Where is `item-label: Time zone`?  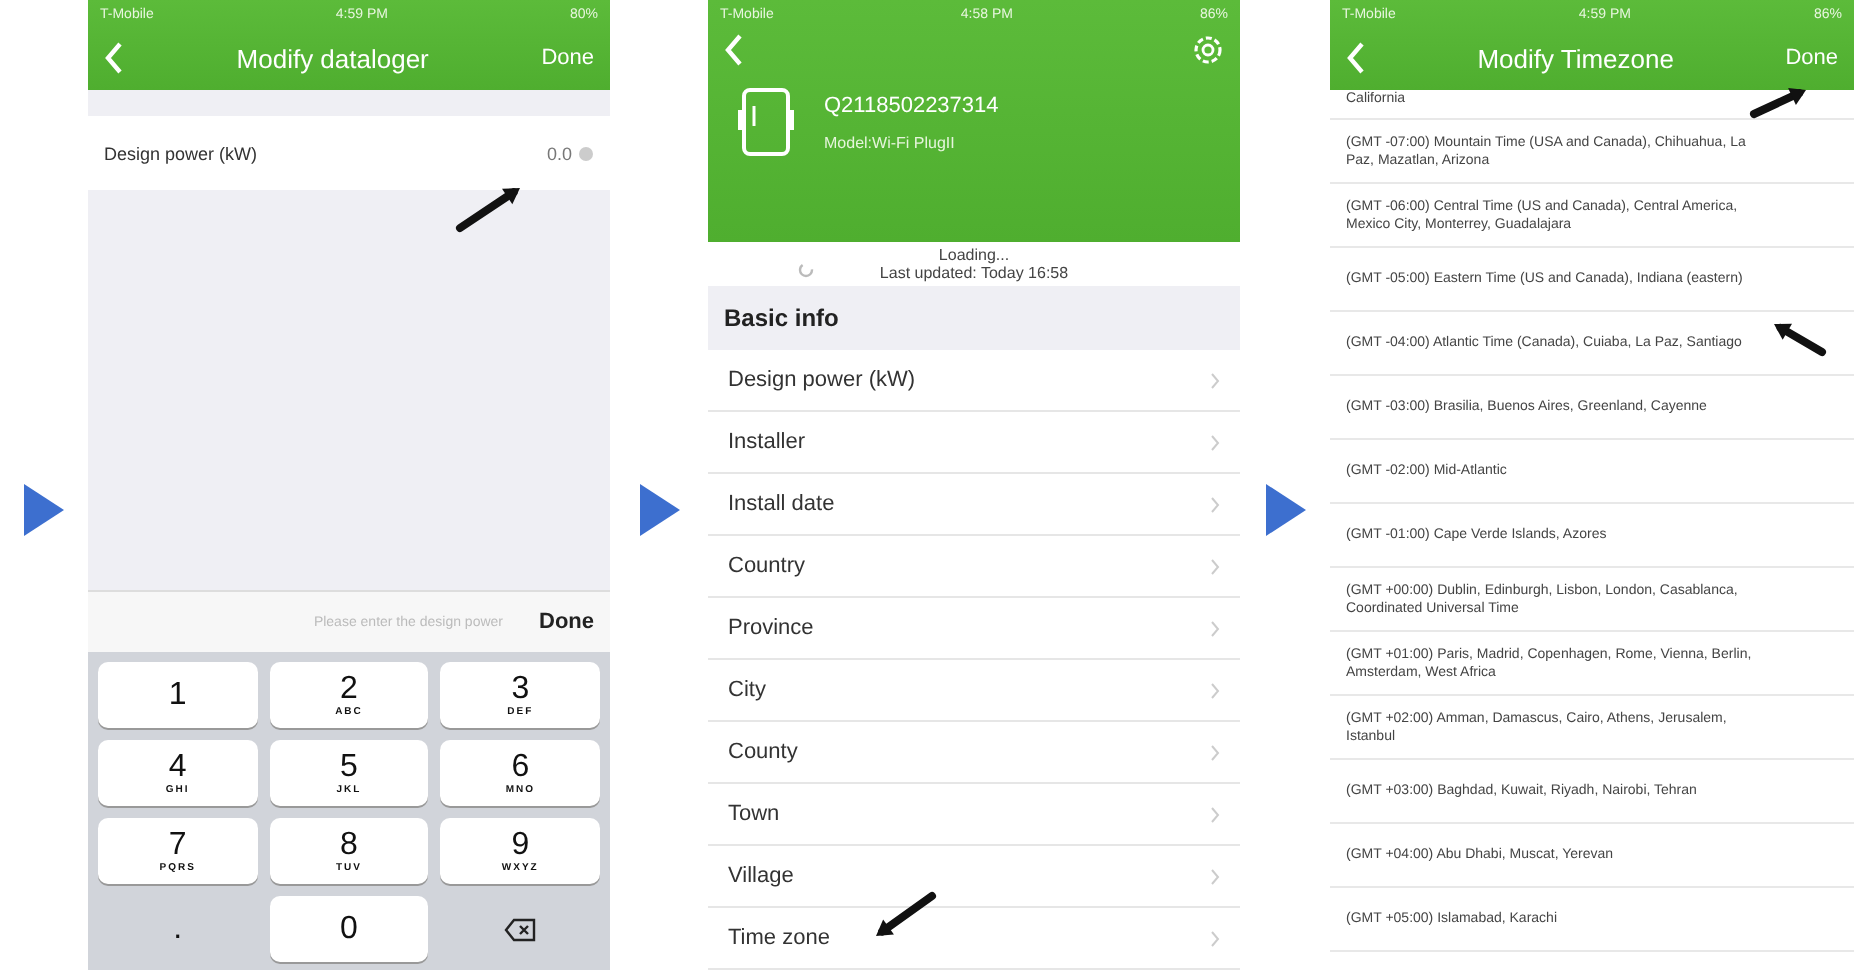 item-label: Time zone is located at coordinates (779, 938).